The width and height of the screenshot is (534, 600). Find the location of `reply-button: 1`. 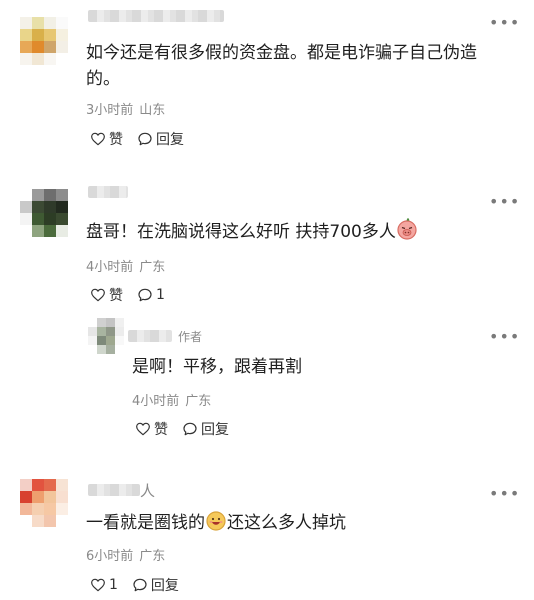

reply-button: 1 is located at coordinates (151, 295).